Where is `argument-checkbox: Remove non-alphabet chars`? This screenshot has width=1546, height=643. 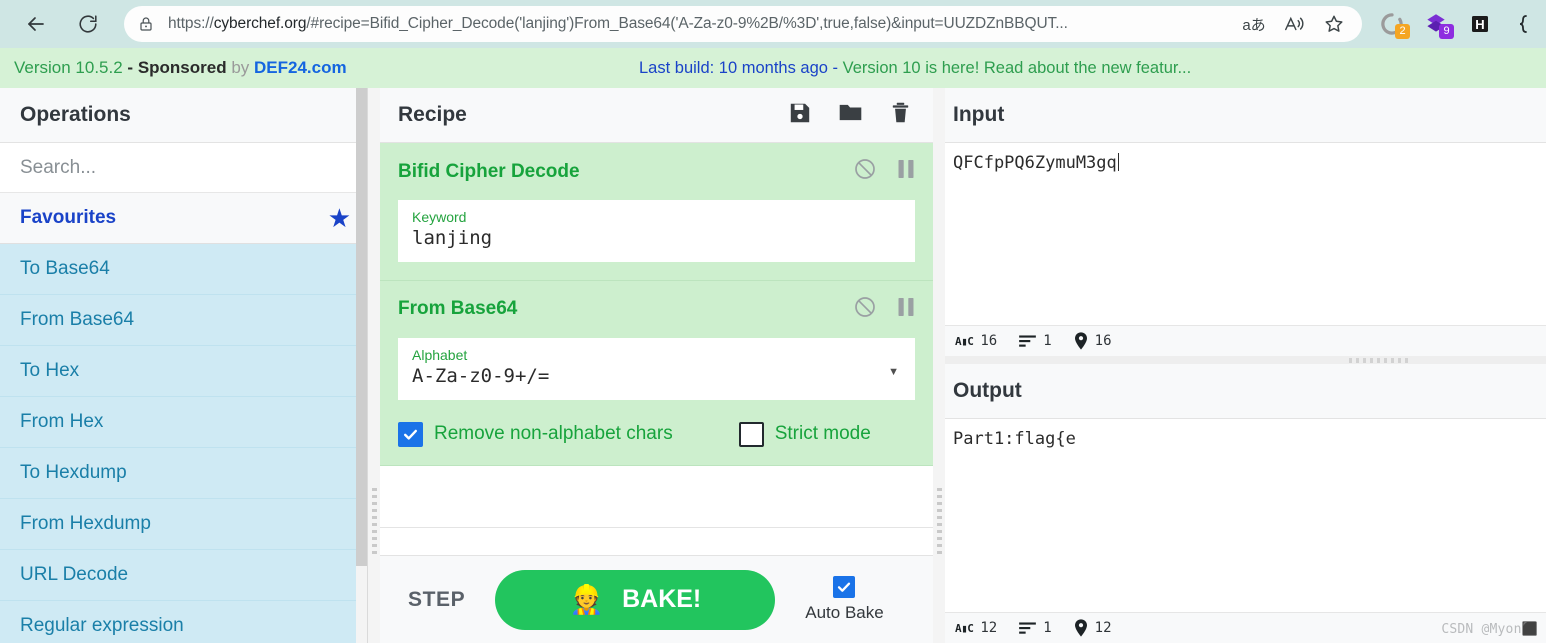
argument-checkbox: Remove non-alphabet chars is located at coordinates (535, 434).